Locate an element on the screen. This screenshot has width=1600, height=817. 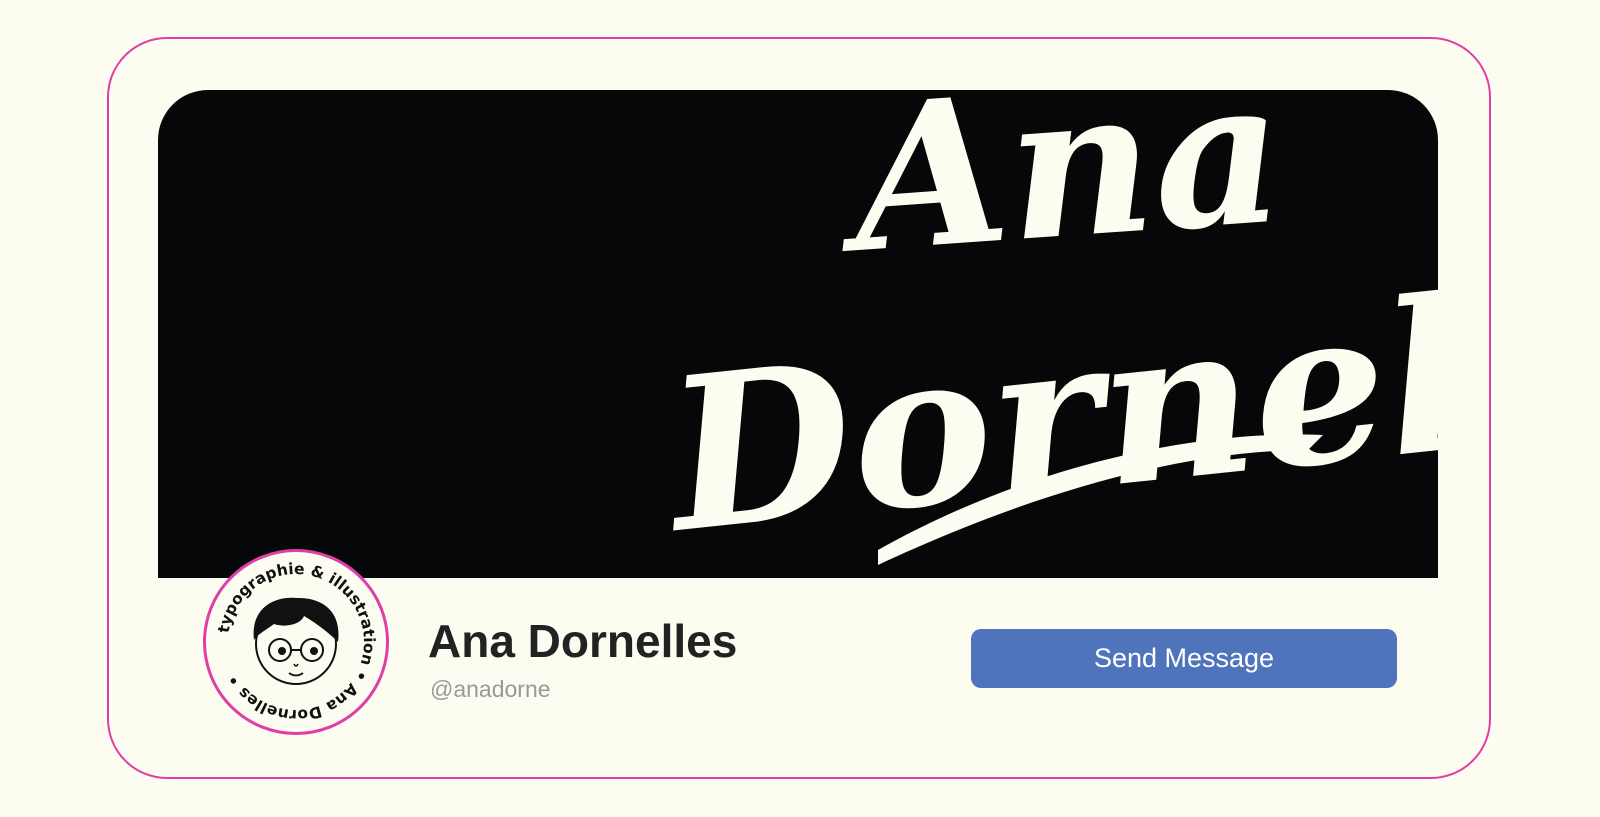
banner-logo-line1: Ana is located at coordinates (1059, 194).